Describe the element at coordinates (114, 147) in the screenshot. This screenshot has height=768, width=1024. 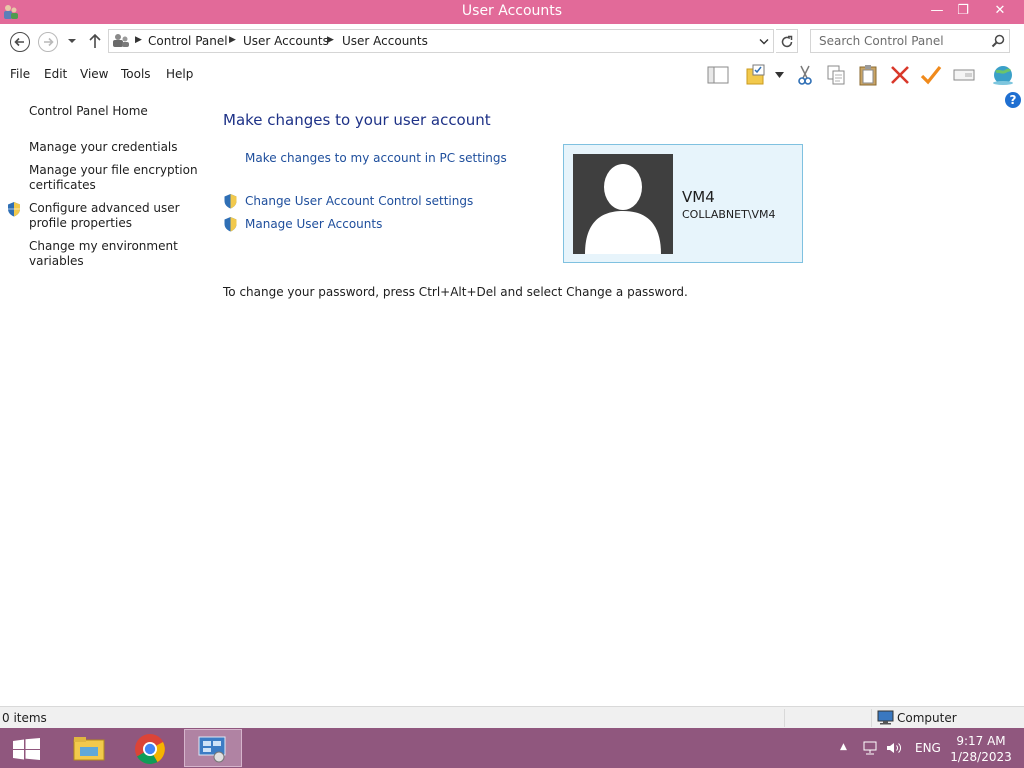
I see `sidebar-item-manage-credentials: Manage your credentials` at that location.